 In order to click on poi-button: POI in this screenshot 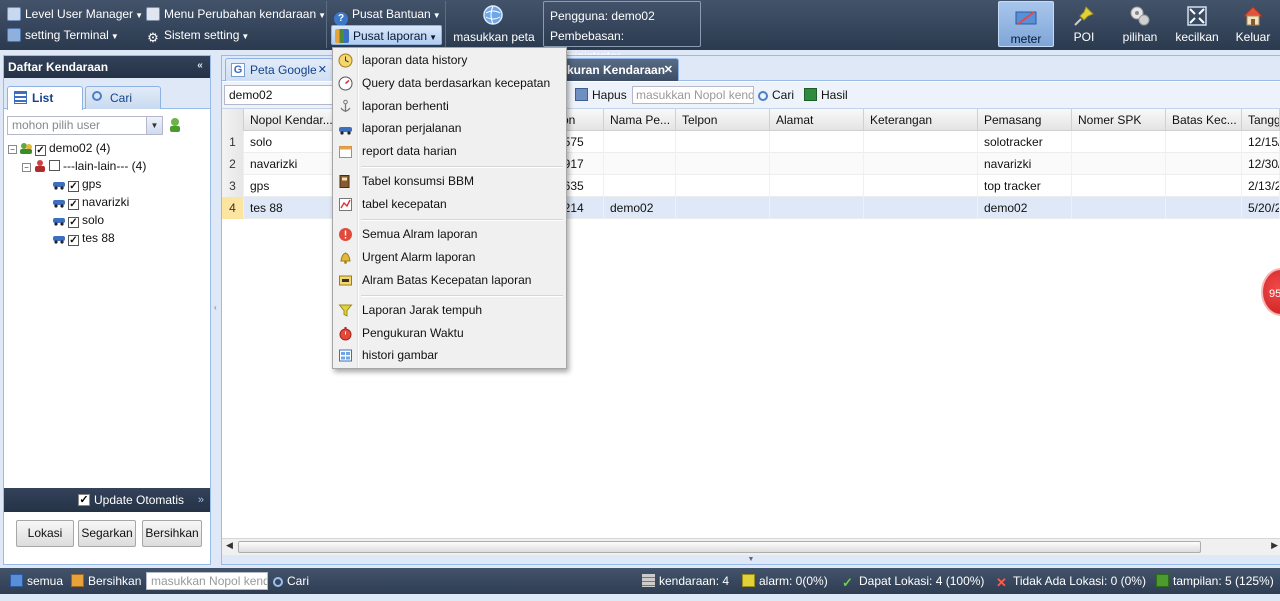, I will do `click(1084, 24)`.